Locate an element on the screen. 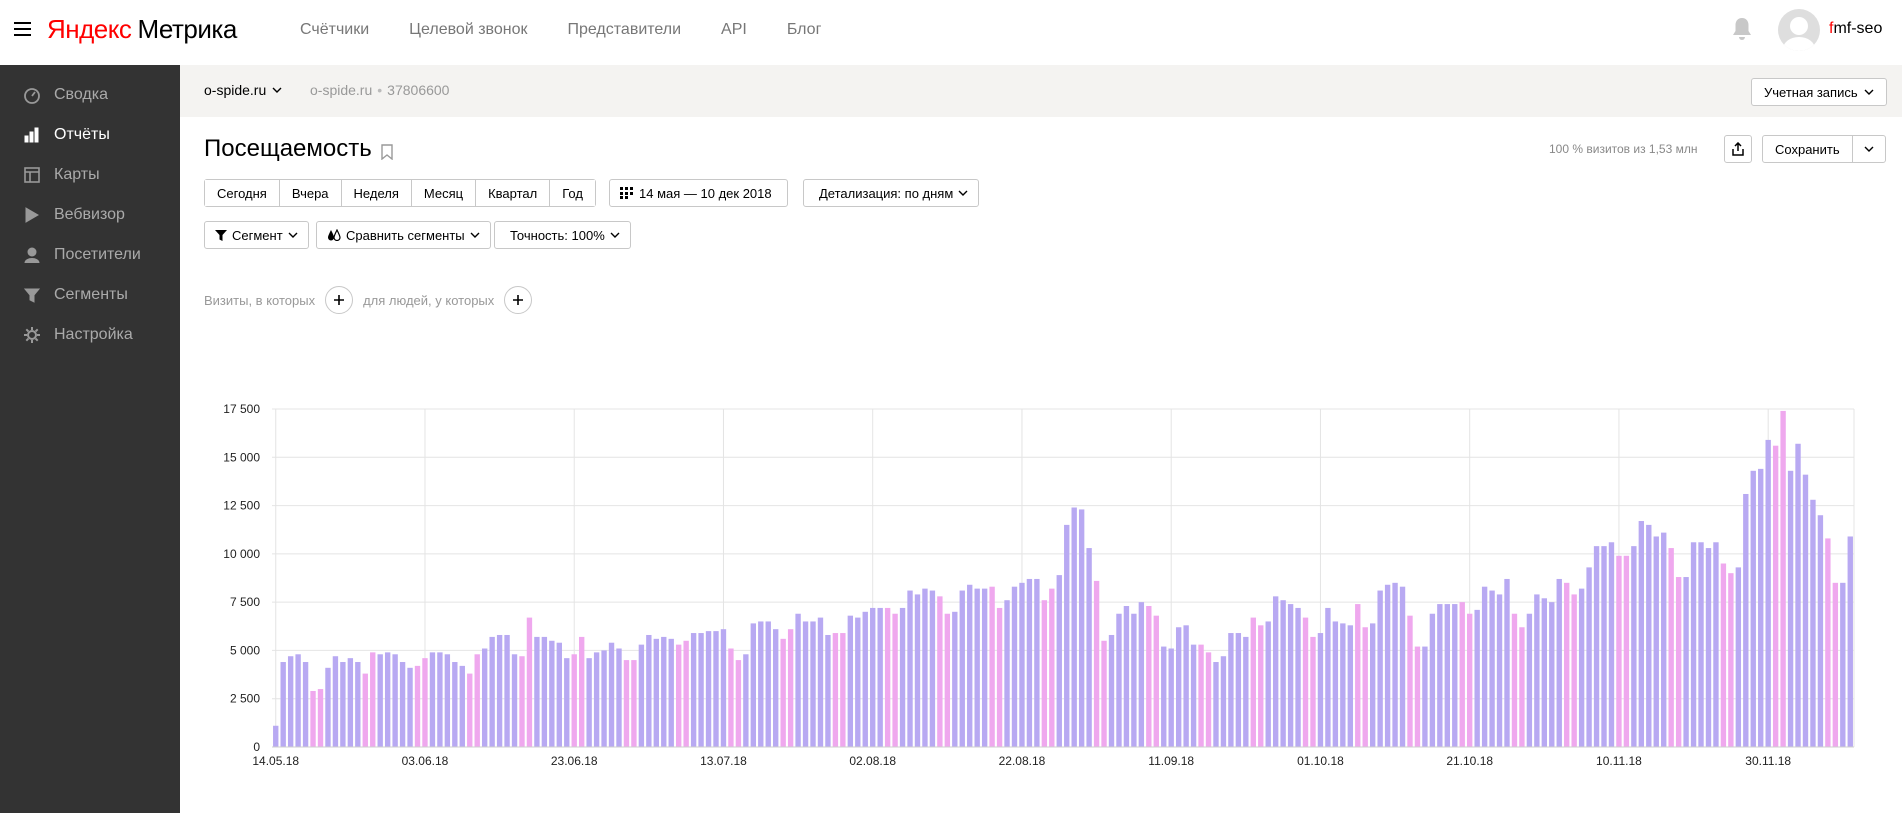  account-button: Учетная запись is located at coordinates (1819, 92).